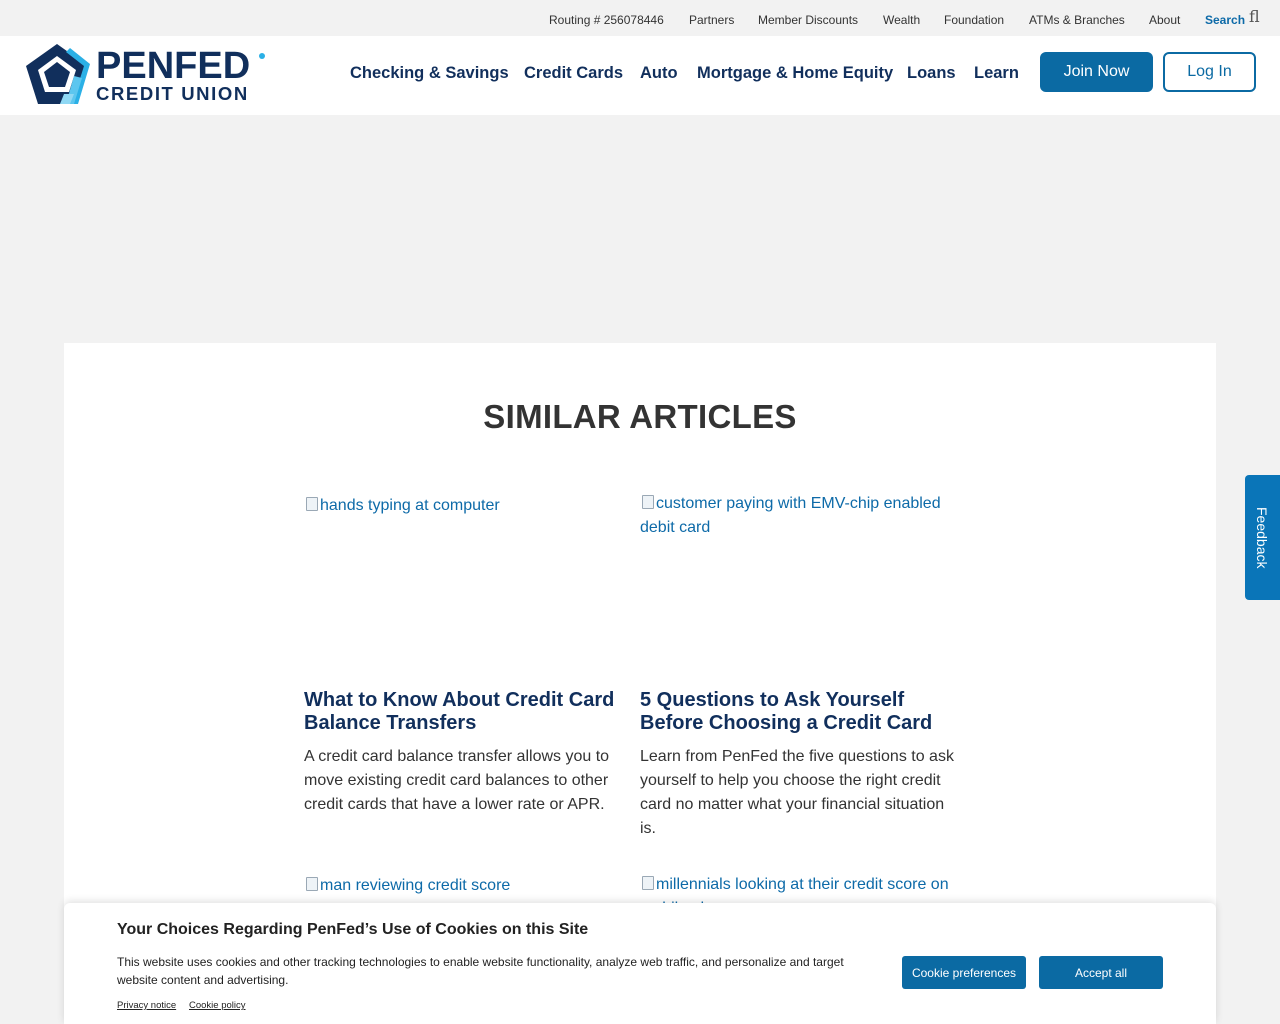 This screenshot has height=1024, width=1280. I want to click on penfed-logo: PENFED CREDIT UNION, so click(146, 74).